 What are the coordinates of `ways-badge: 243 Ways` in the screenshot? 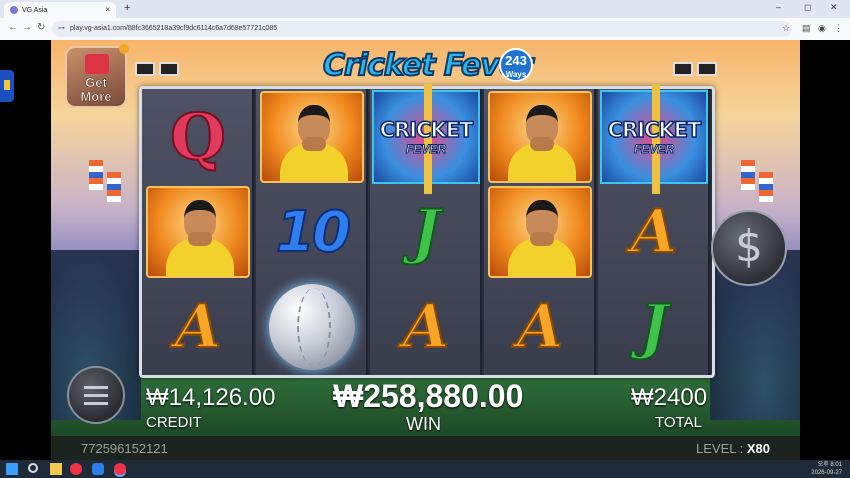 It's located at (516, 65).